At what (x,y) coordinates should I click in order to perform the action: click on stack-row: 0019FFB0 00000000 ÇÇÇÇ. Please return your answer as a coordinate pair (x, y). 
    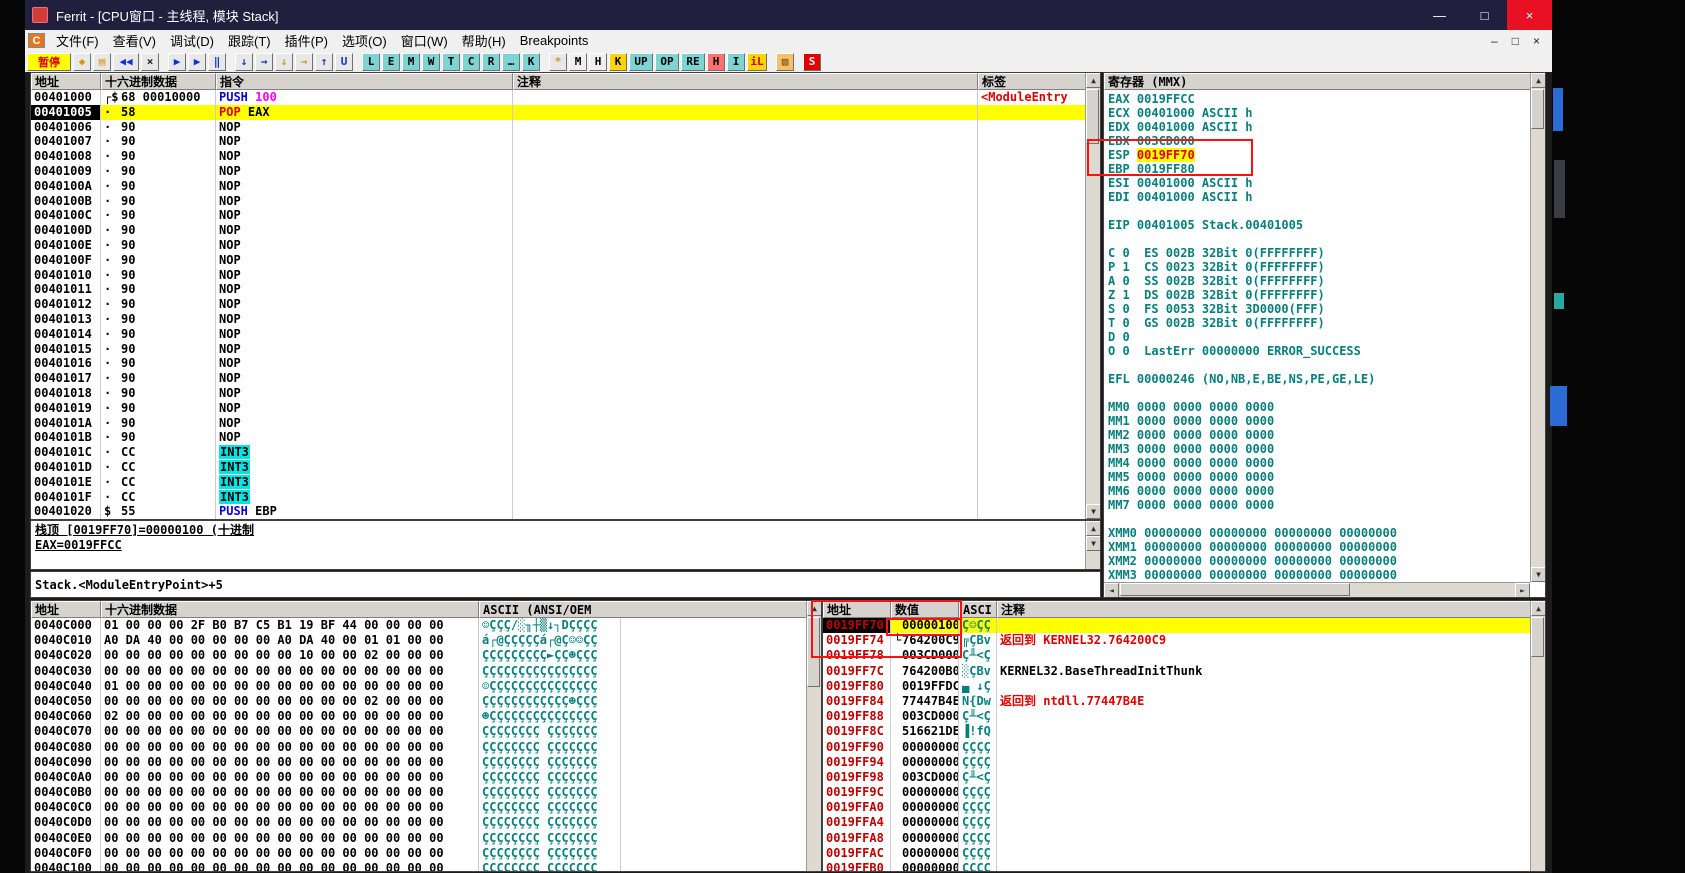
    Looking at the image, I should click on (1176, 866).